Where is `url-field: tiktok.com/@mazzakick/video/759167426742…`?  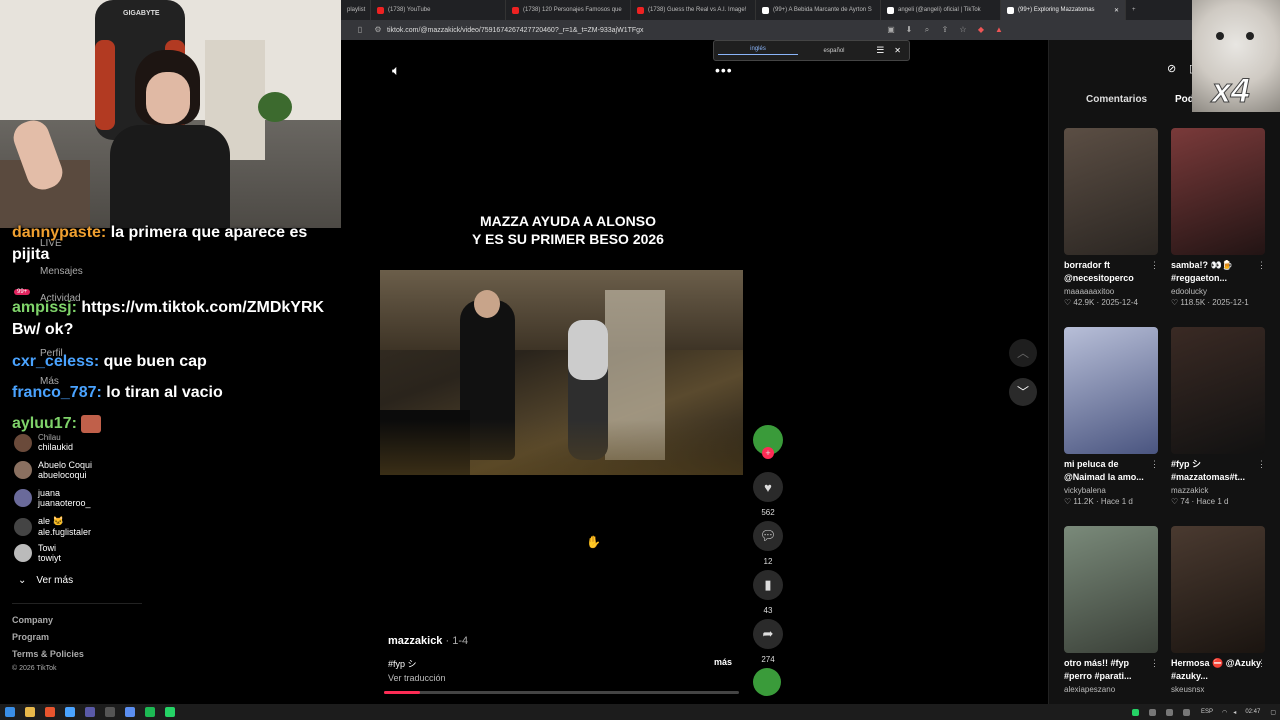 url-field: tiktok.com/@mazzakick/video/759167426742… is located at coordinates (634, 30).